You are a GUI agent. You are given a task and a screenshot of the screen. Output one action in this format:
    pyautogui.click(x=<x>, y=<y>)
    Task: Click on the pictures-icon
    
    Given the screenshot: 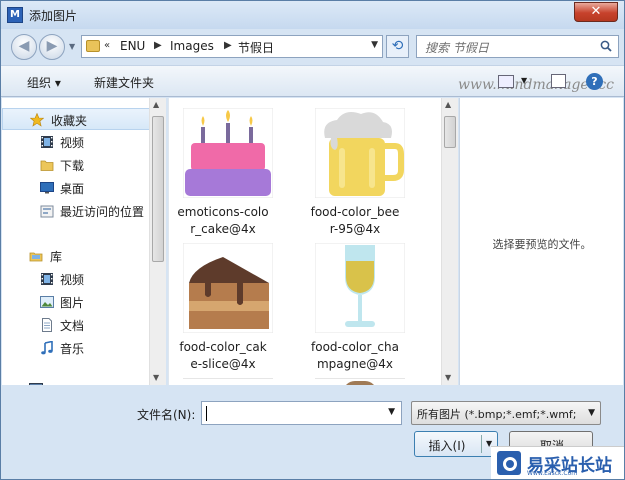 What is the action you would take?
    pyautogui.click(x=47, y=302)
    